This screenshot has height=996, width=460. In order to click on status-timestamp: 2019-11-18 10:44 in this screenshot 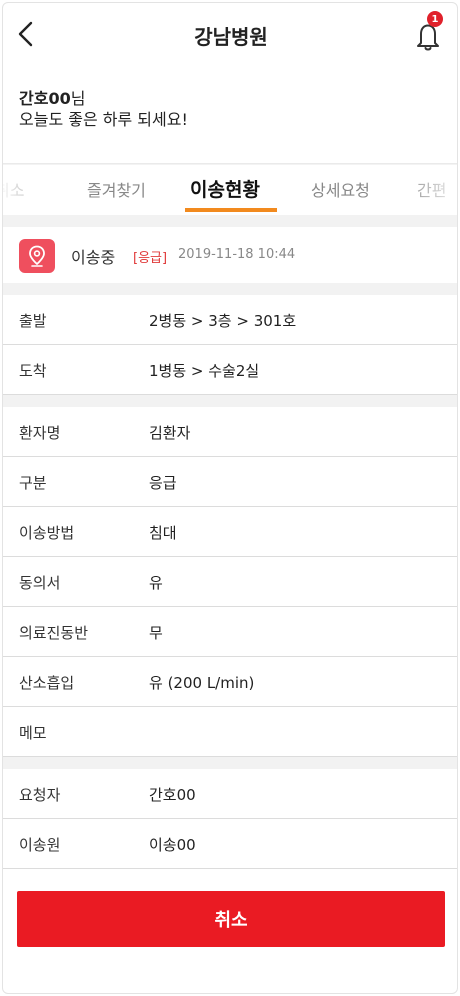, I will do `click(237, 254)`.